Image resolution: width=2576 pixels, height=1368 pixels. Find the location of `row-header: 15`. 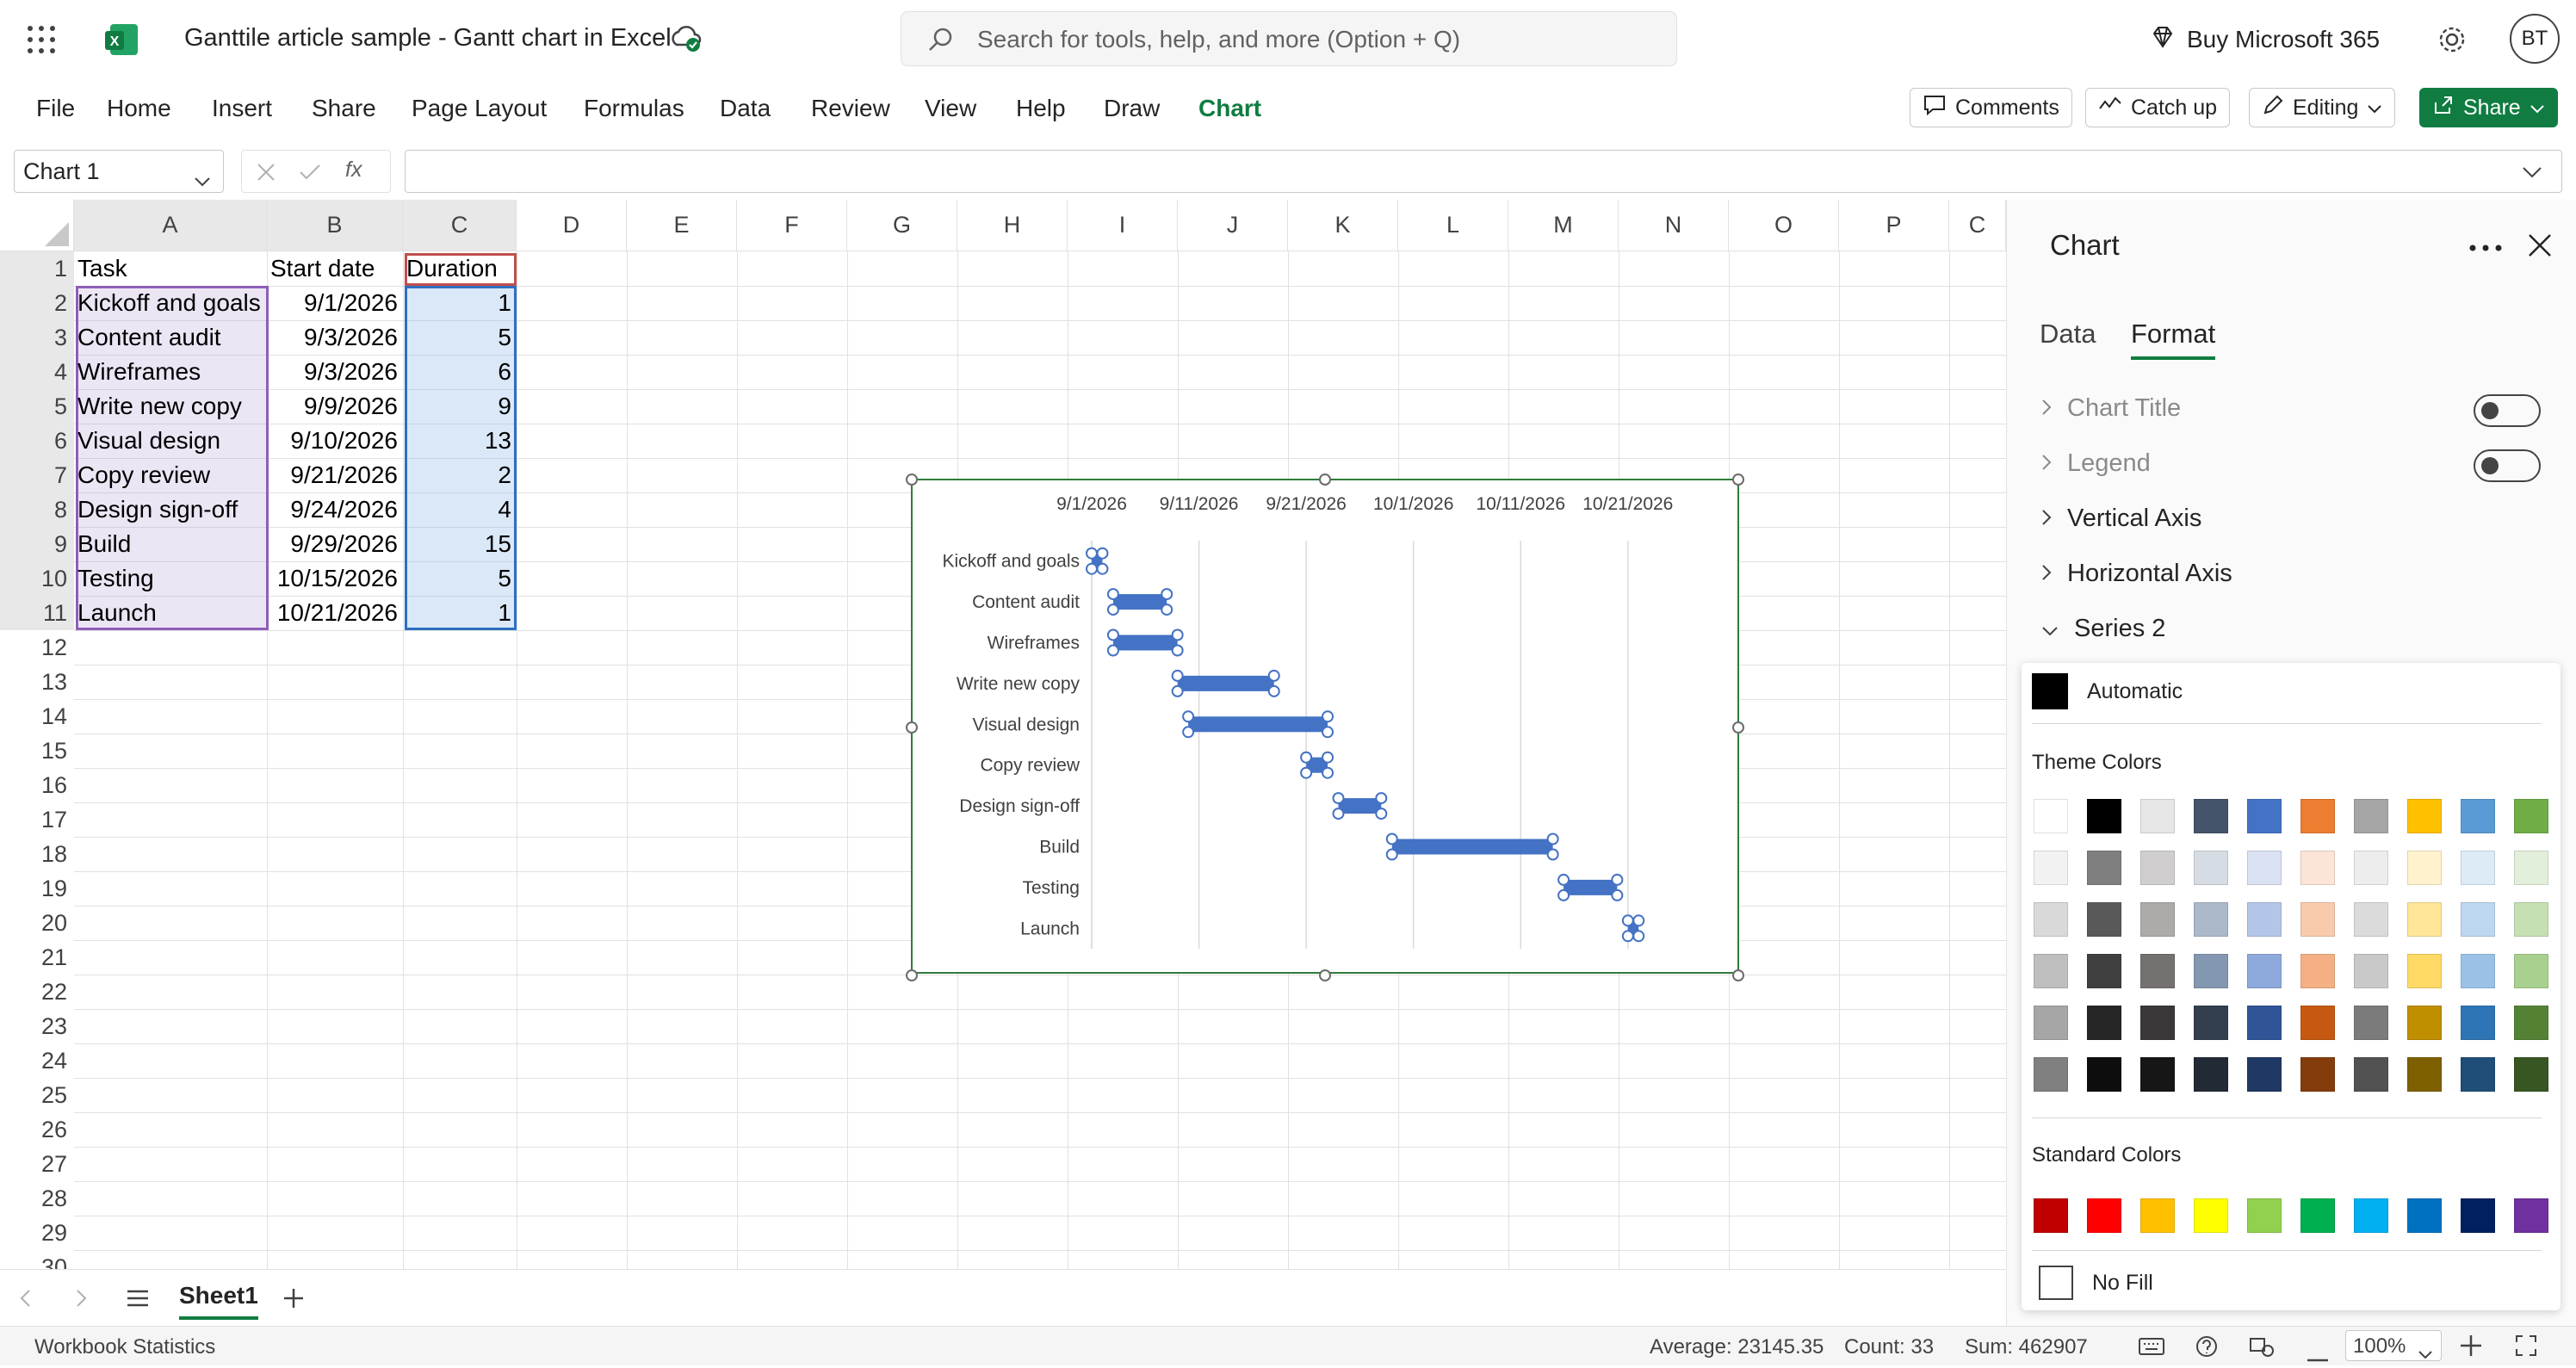

row-header: 15 is located at coordinates (37, 751).